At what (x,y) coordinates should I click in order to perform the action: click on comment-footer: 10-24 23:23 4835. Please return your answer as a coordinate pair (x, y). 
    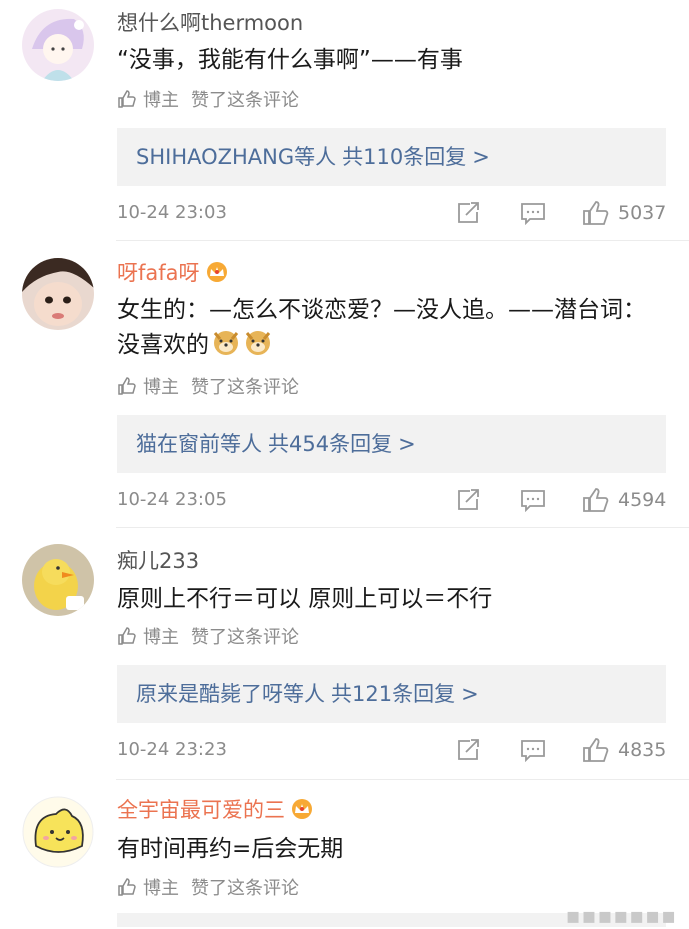
    Looking at the image, I should click on (391, 750).